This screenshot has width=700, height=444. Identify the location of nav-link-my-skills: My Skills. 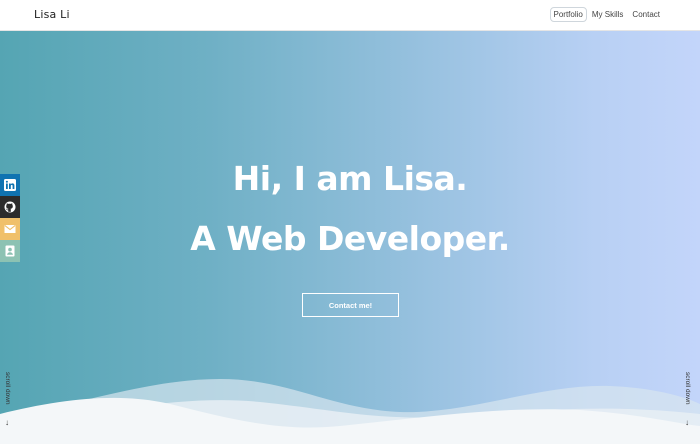
(608, 14).